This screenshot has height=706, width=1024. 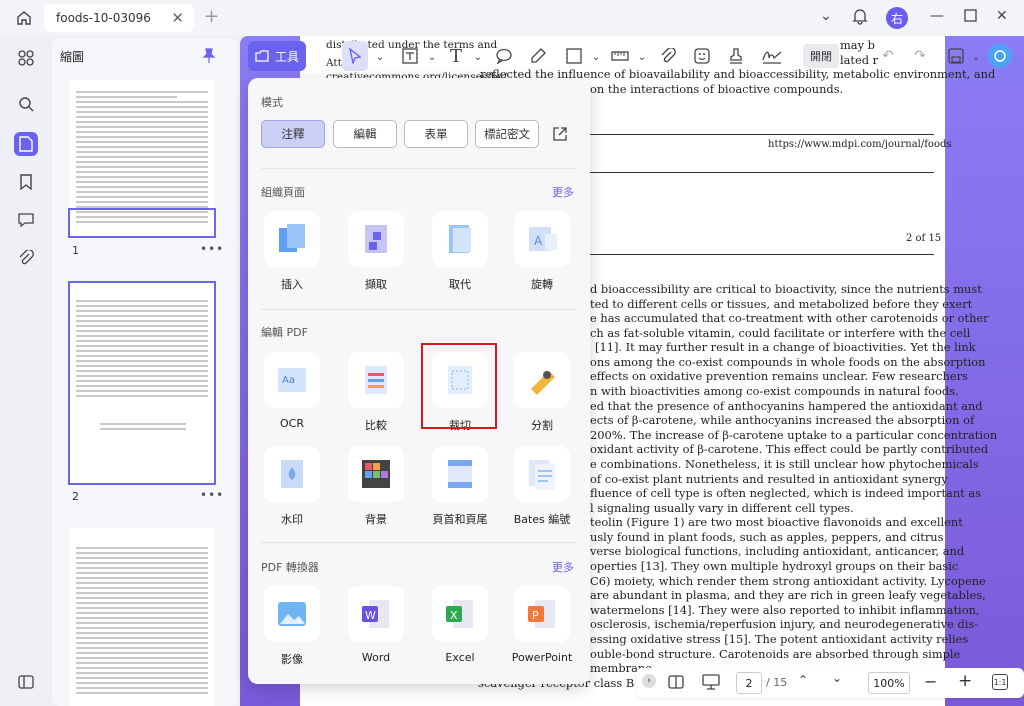 What do you see at coordinates (920, 56) in the screenshot?
I see `redo-icon: ↷` at bounding box center [920, 56].